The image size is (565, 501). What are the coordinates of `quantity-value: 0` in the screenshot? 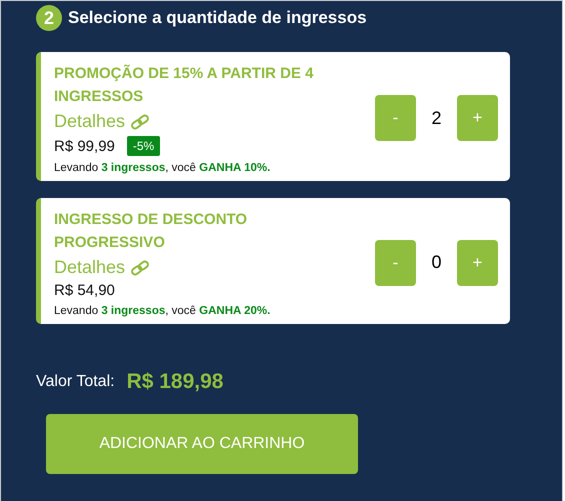 It's located at (436, 262).